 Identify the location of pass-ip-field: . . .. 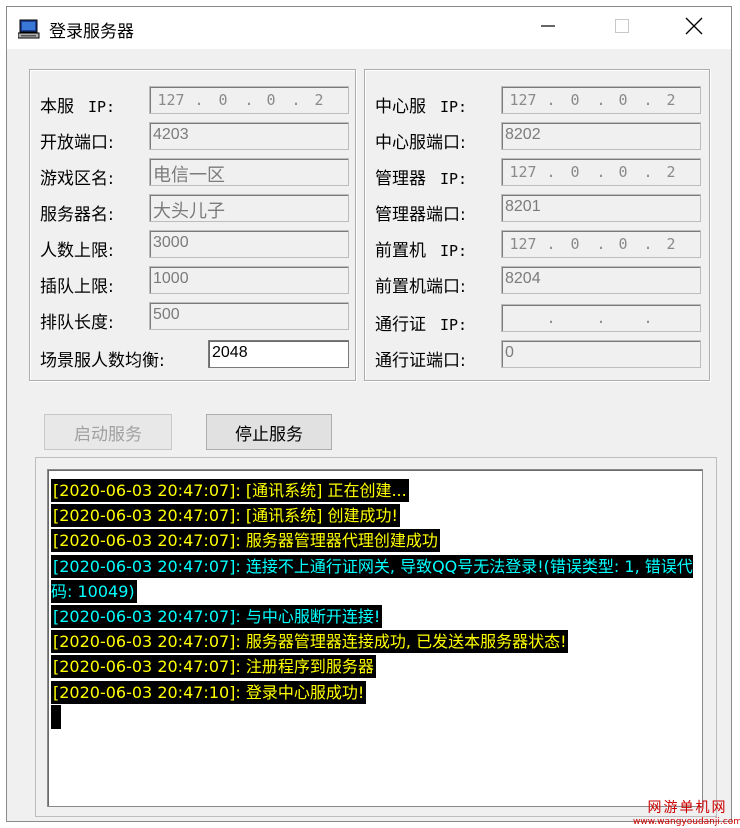
(601, 318).